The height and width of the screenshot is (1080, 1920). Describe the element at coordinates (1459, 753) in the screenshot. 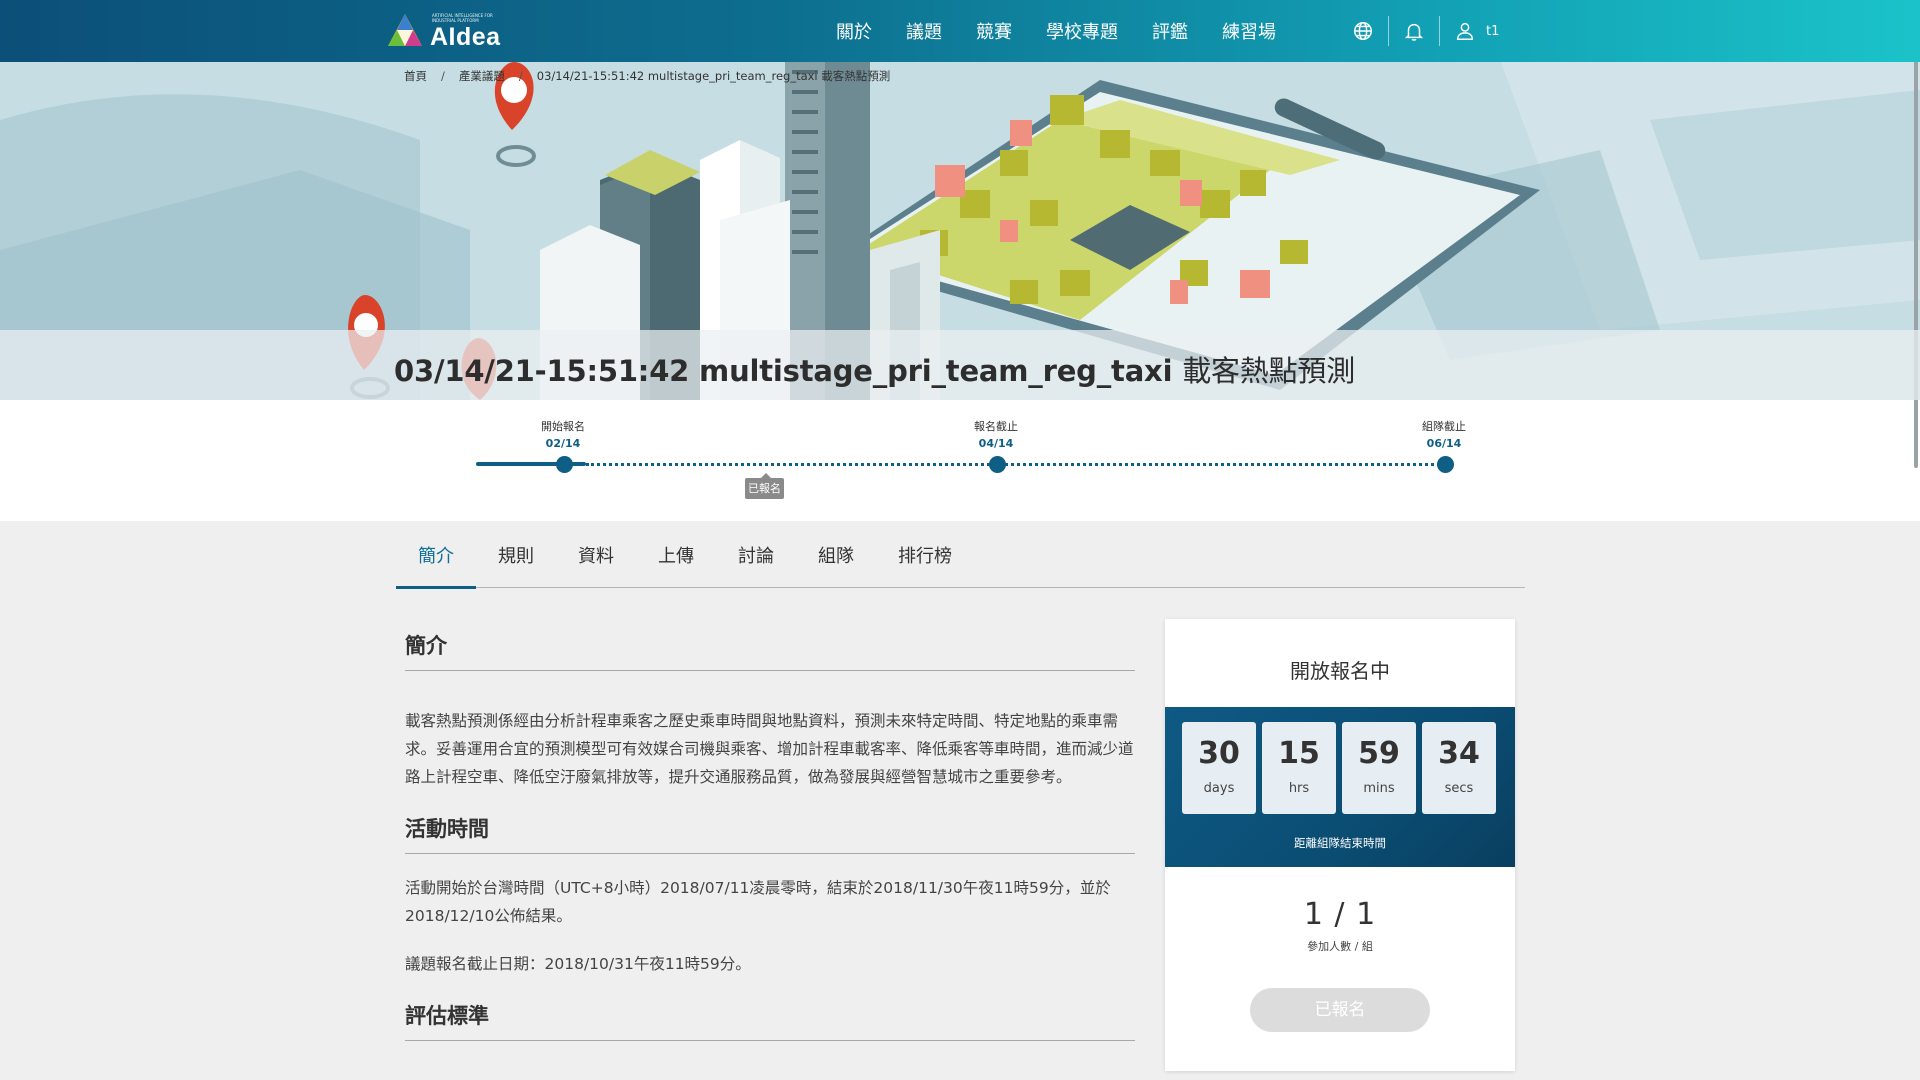

I see `countdown-value: 34` at that location.